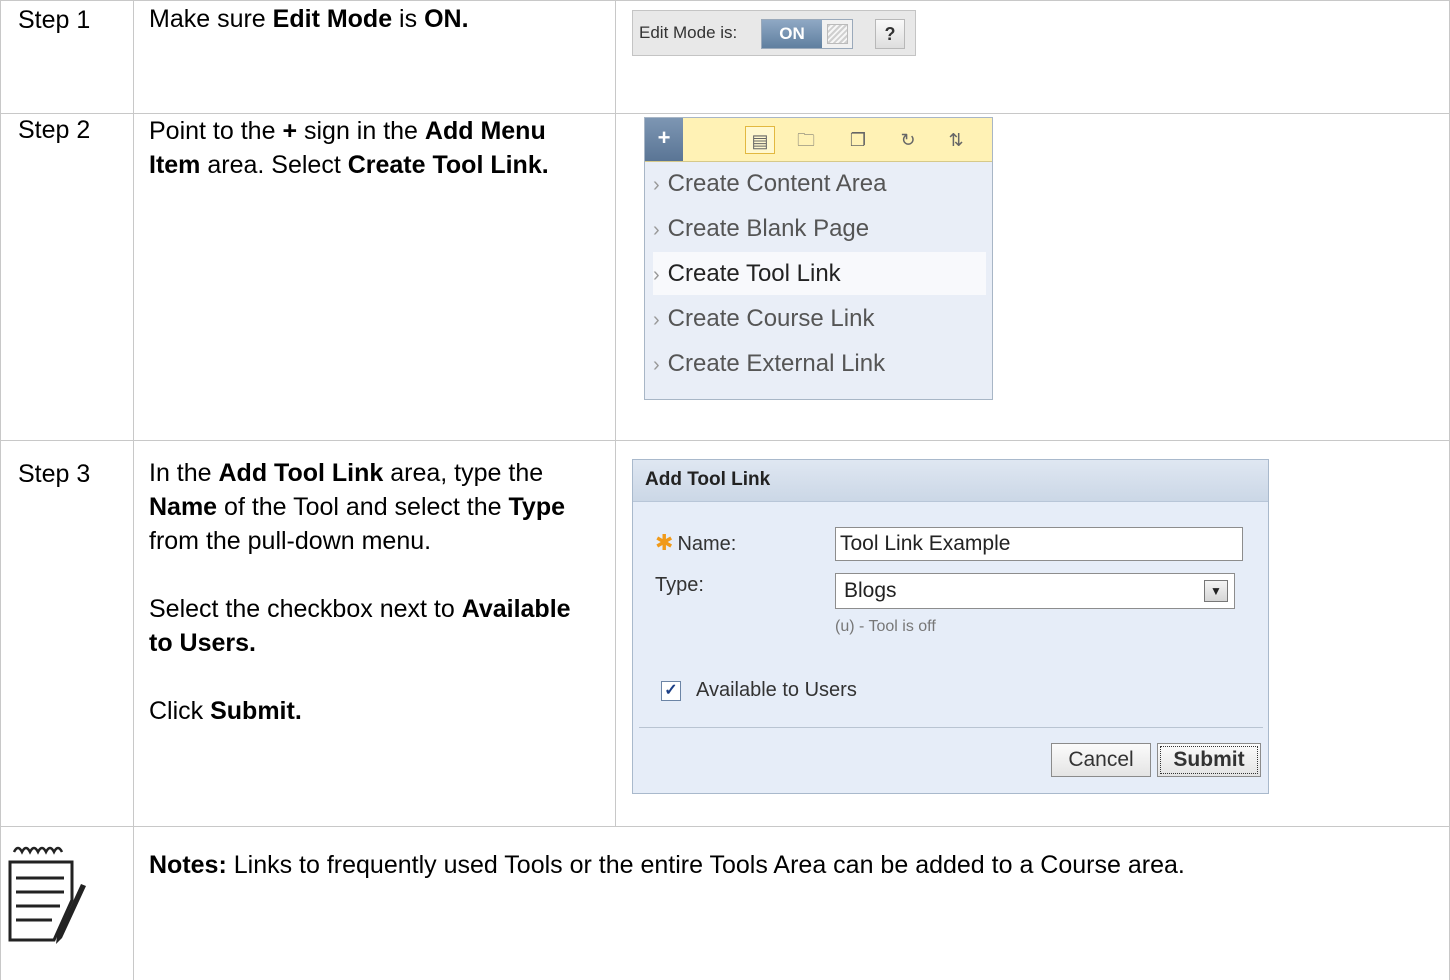  I want to click on step-2-label: Step 2, so click(54, 130).